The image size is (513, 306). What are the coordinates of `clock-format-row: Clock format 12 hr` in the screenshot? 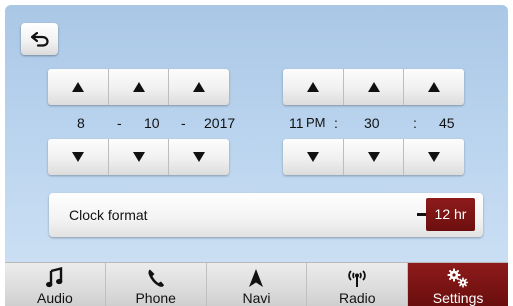 It's located at (266, 215).